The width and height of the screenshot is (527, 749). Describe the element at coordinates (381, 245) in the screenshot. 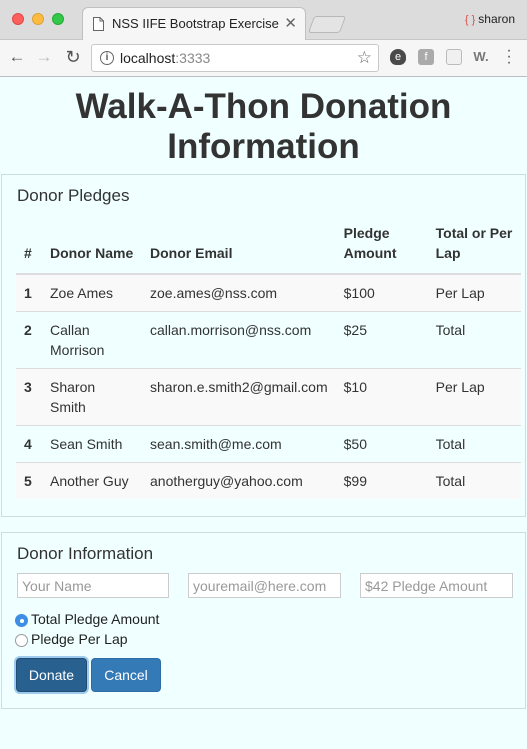

I see `column-header-amount: Pledge Amount` at that location.